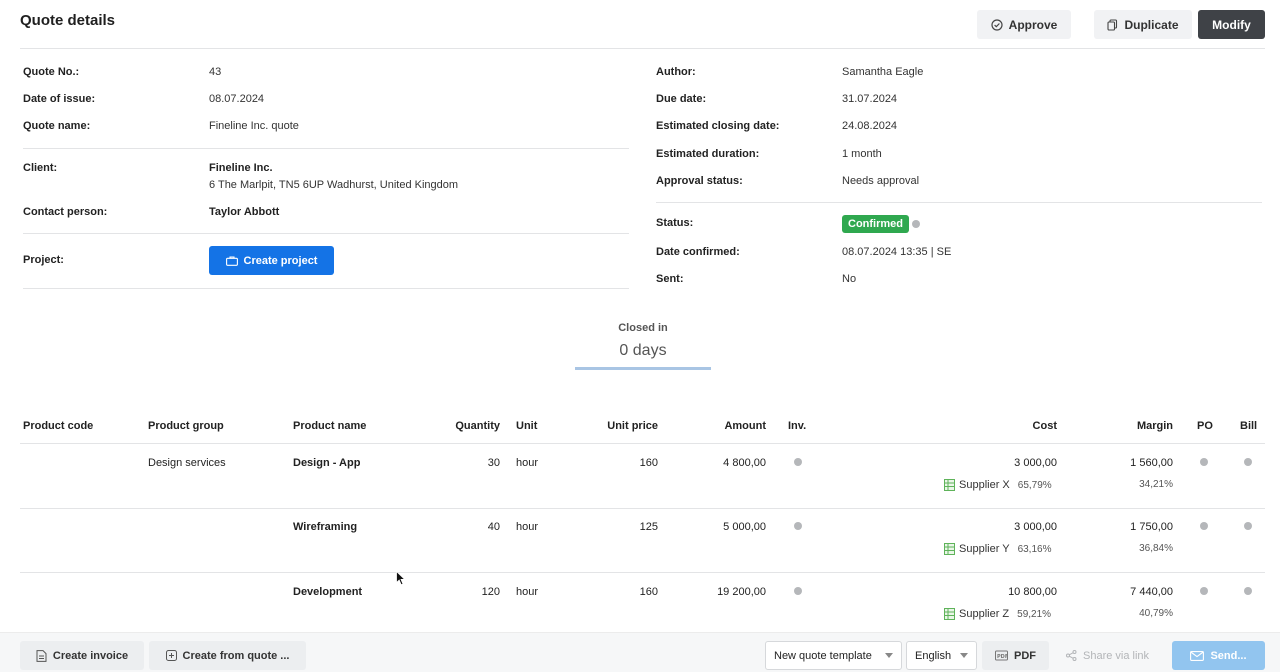 This screenshot has width=1280, height=672. Describe the element at coordinates (1231, 24) in the screenshot. I see `modify-button: Modify` at that location.